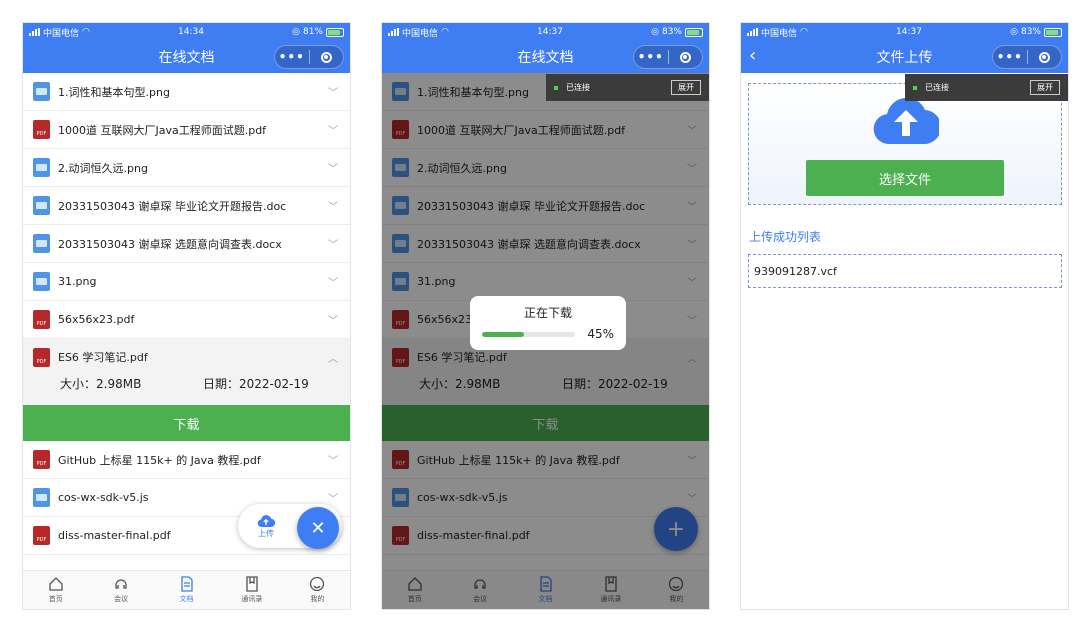 The height and width of the screenshot is (637, 1087). What do you see at coordinates (556, 87) in the screenshot?
I see `connected-dot-icon` at bounding box center [556, 87].